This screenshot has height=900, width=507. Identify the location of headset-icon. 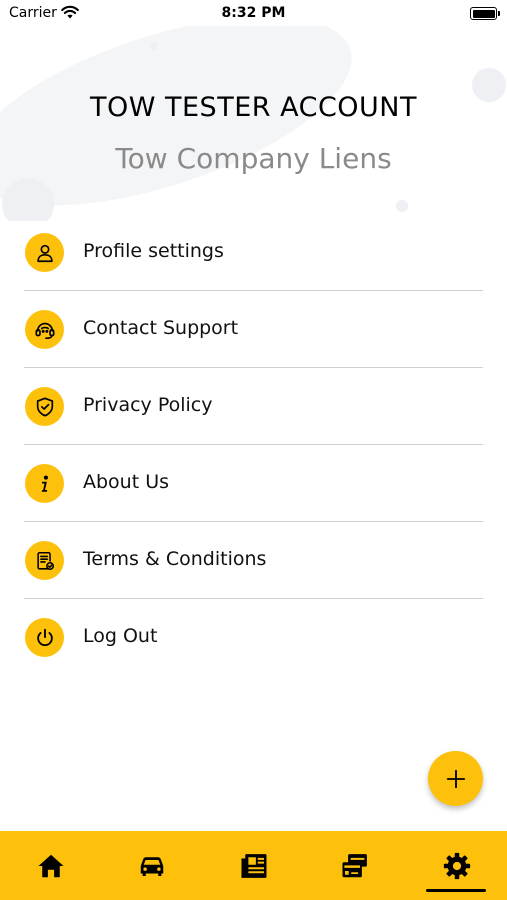
(44, 329).